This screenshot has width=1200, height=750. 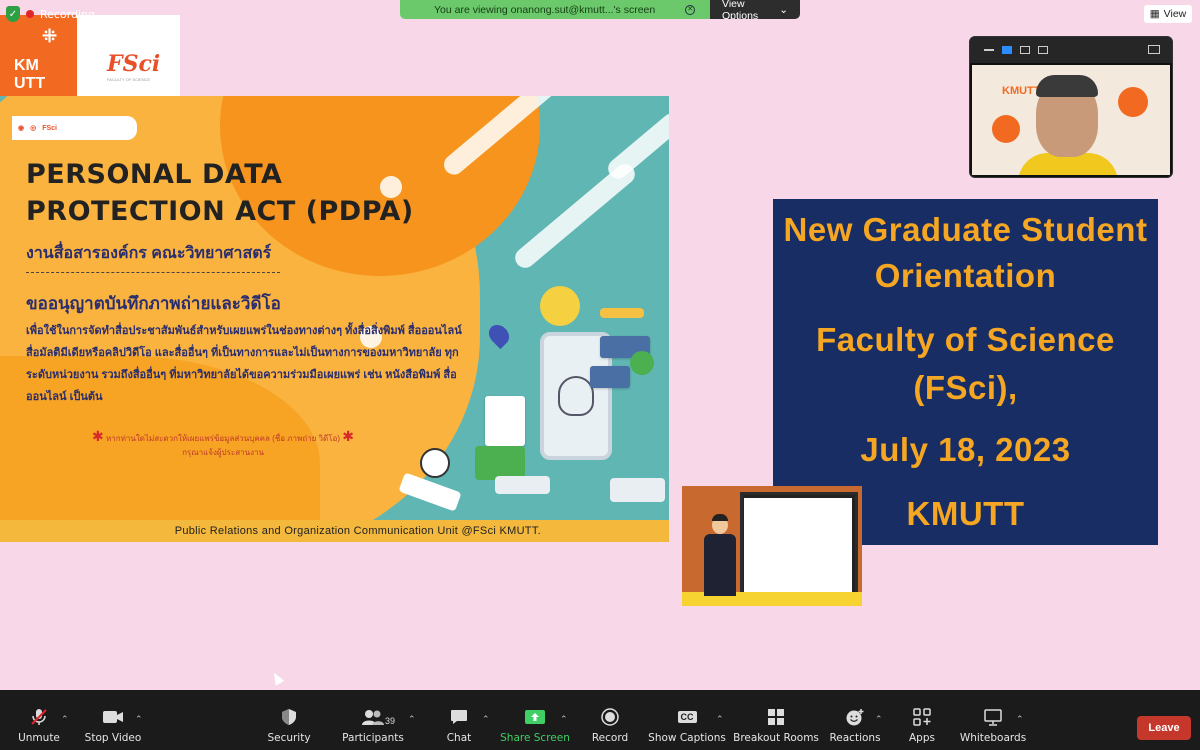 I want to click on stop-video-label: Stop Video, so click(x=113, y=738).